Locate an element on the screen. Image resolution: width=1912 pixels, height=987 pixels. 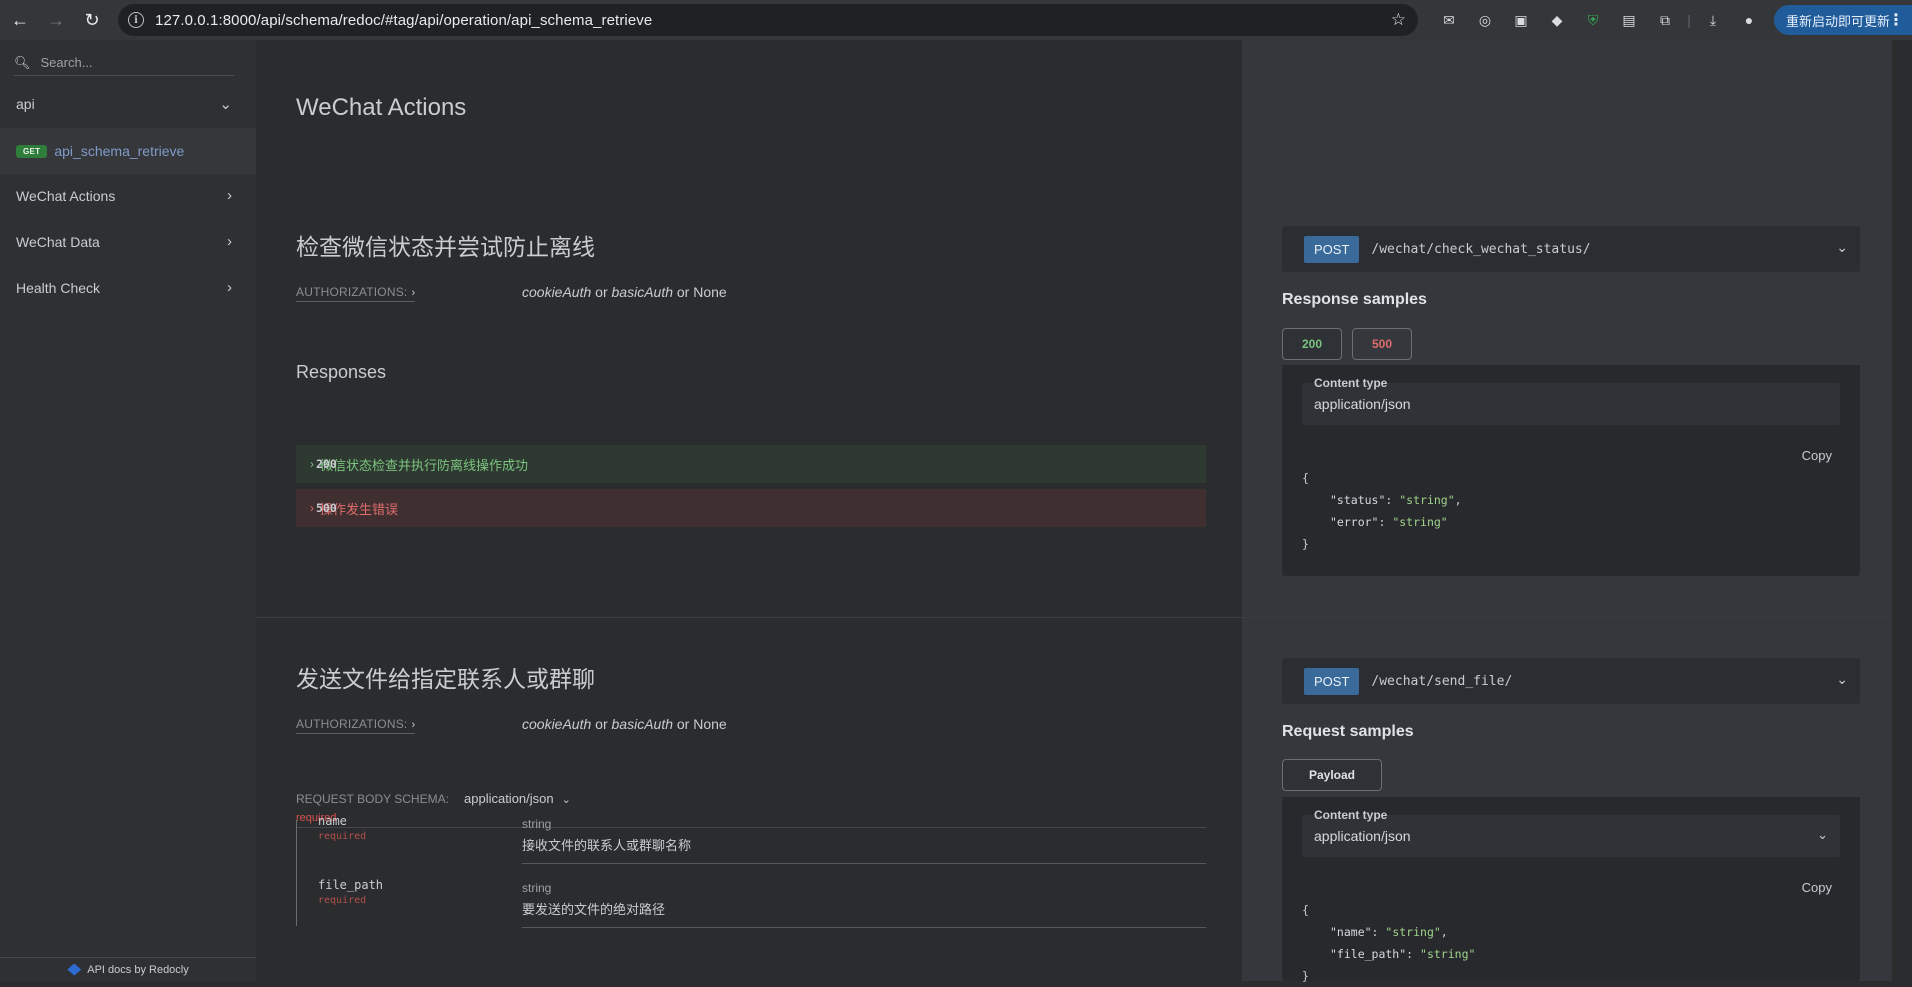
code-line: "file_path": "string" is located at coordinates (1403, 954).